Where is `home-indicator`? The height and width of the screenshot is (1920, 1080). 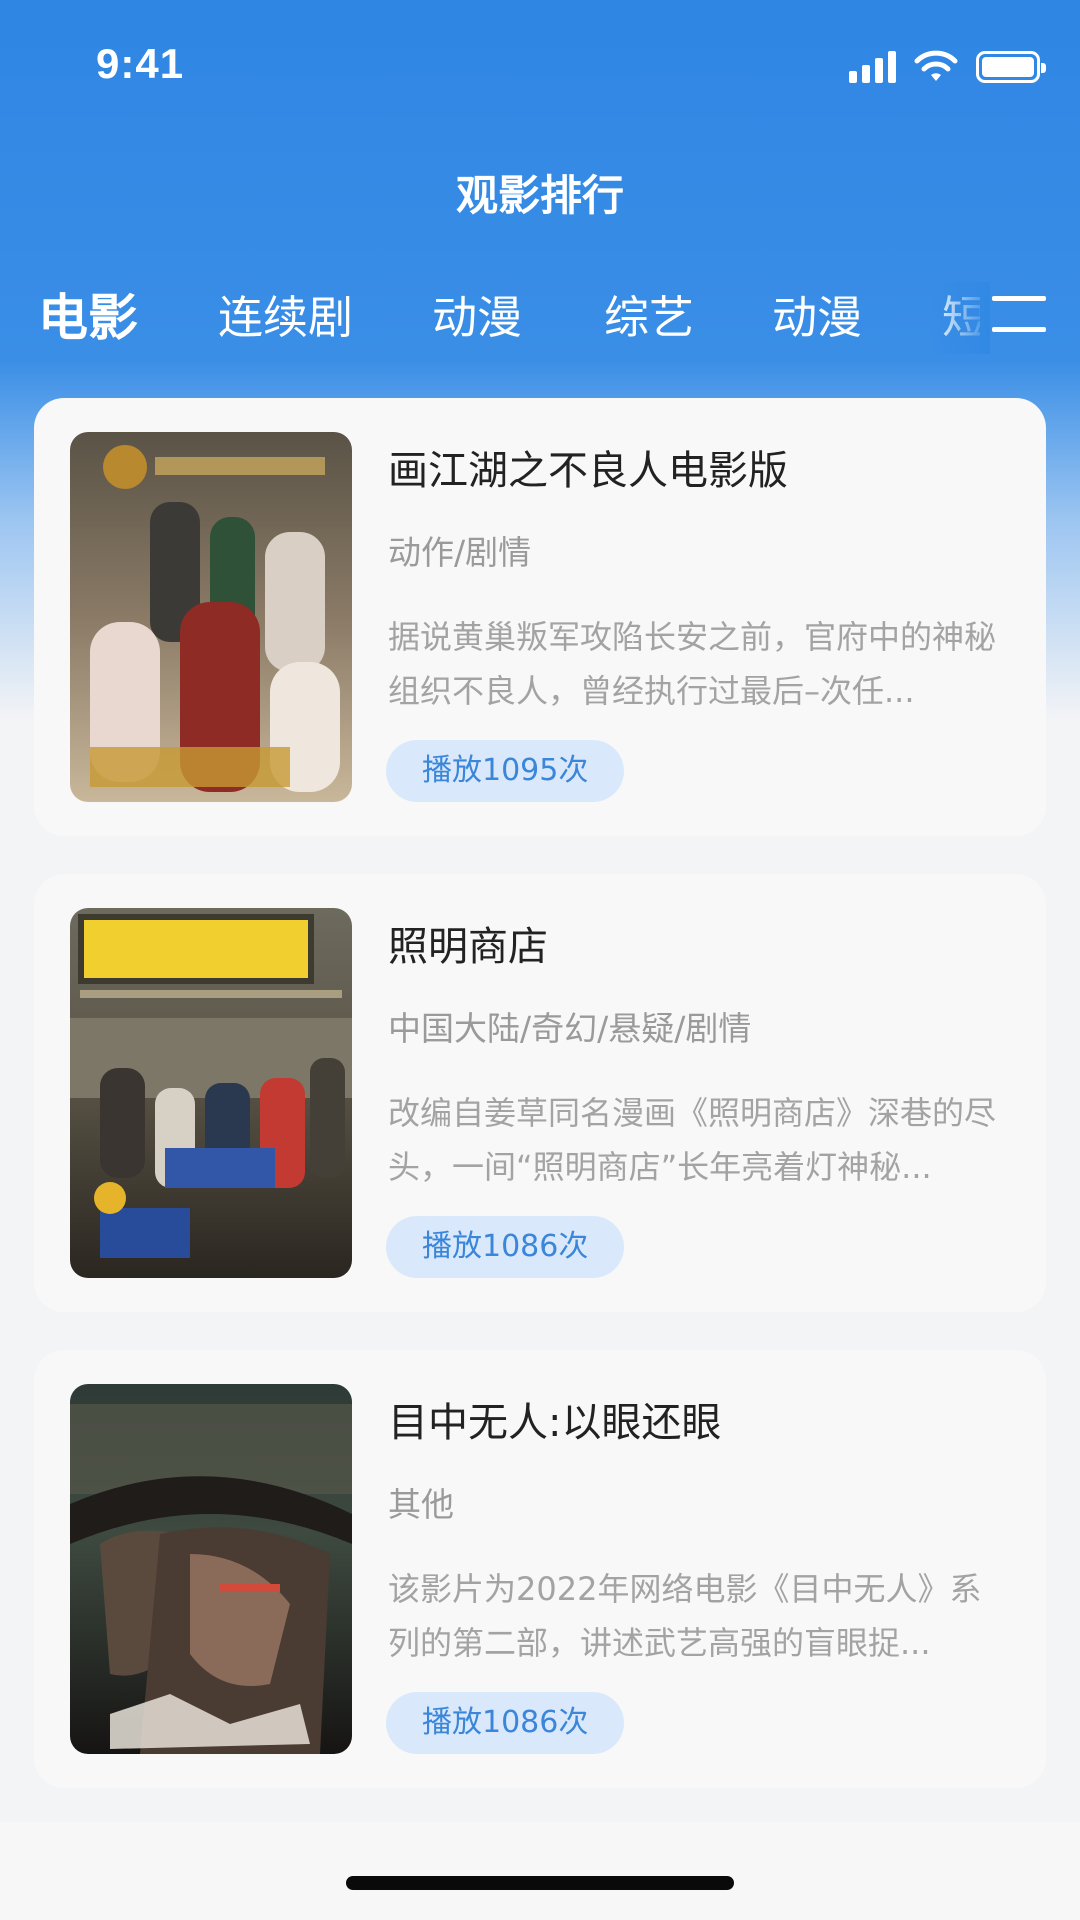 home-indicator is located at coordinates (540, 1883).